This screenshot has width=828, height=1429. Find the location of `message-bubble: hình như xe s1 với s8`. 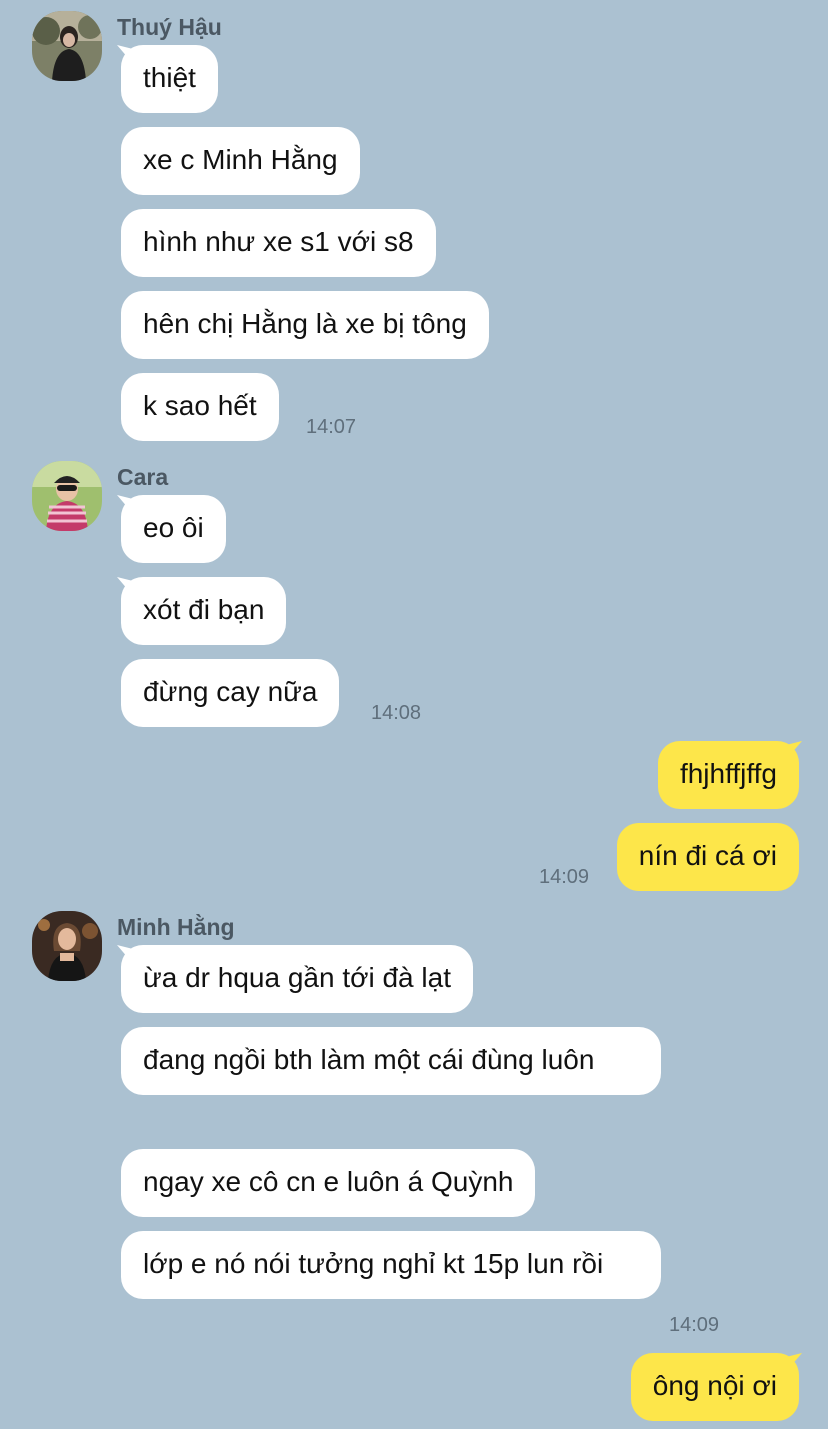

message-bubble: hình như xe s1 với s8 is located at coordinates (278, 243).